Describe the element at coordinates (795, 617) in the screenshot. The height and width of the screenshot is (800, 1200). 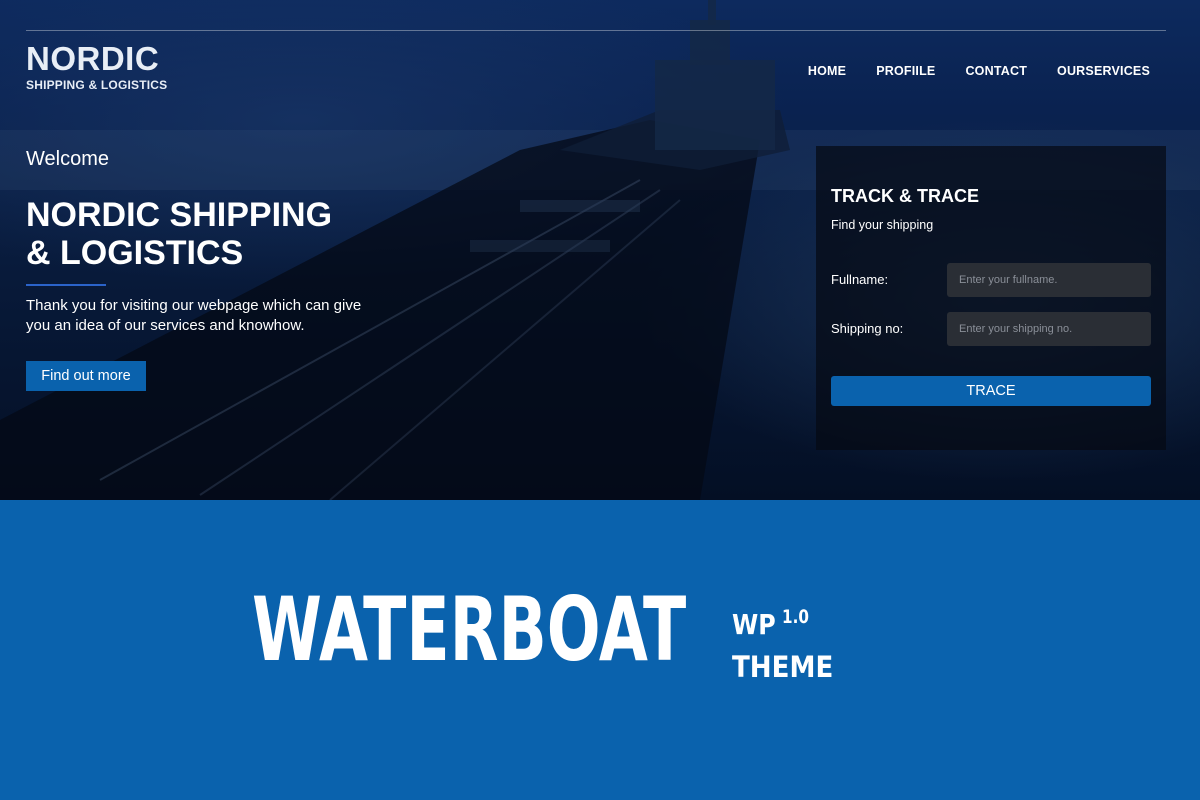
I see `banner-version: 1.0` at that location.